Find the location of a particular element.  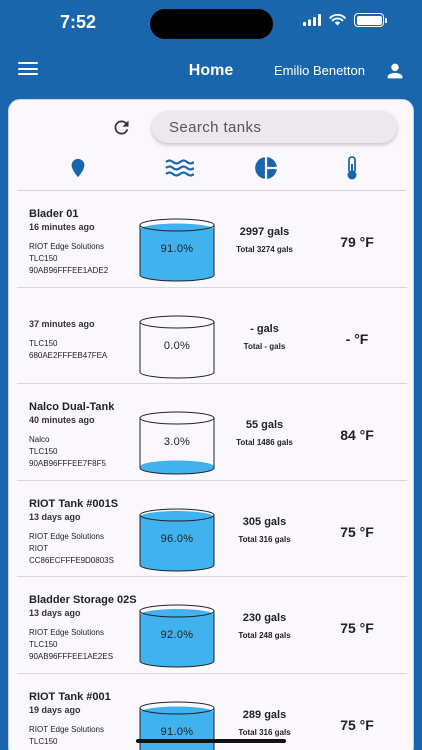

tank-last-update: 37 minutes ago is located at coordinates (62, 323).